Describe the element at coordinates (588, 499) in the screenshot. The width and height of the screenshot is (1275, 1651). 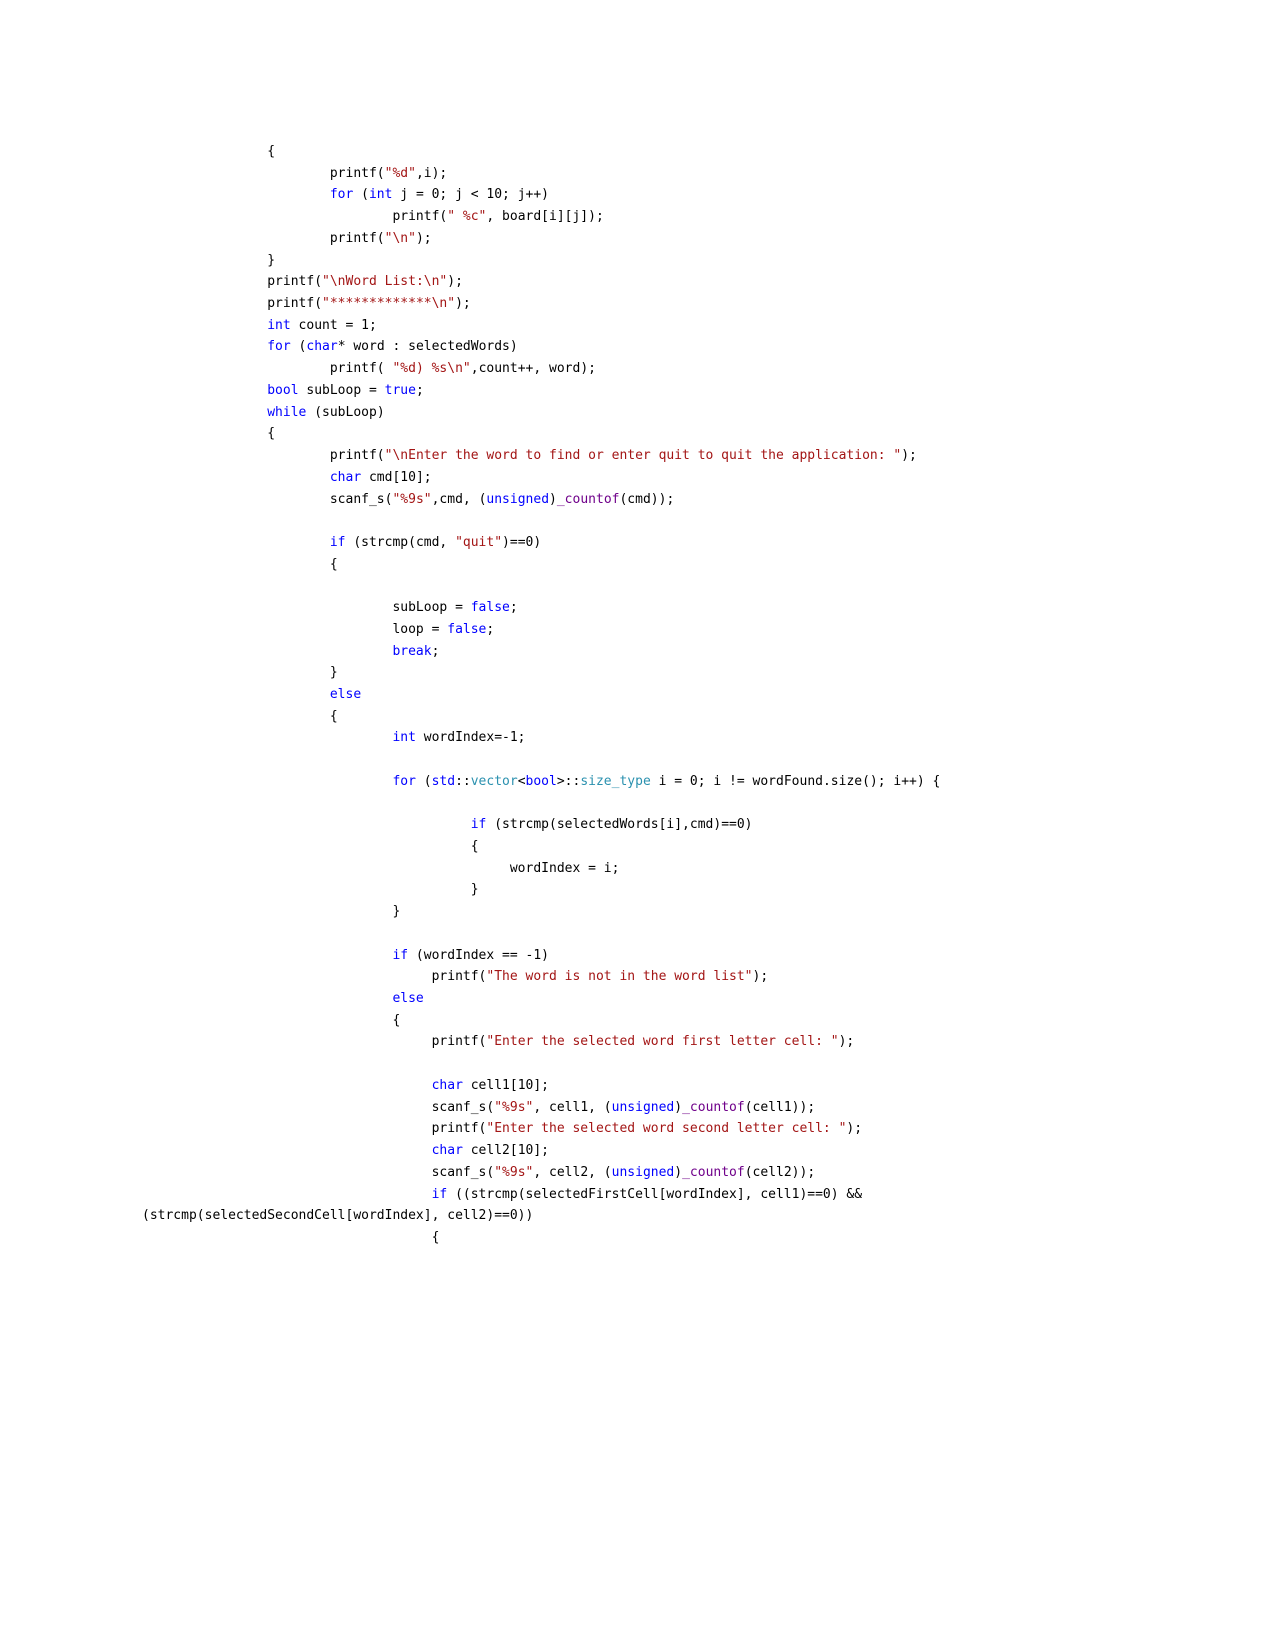
I see `code-token-mac: _countof` at that location.